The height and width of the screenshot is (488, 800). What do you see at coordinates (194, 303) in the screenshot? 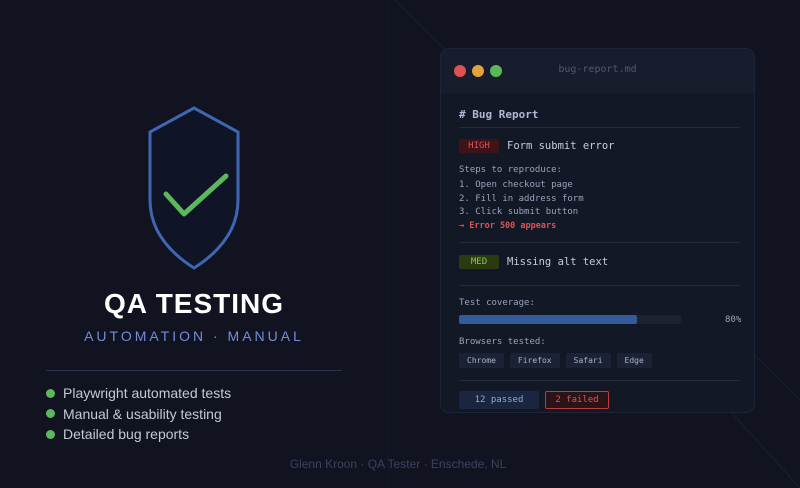
I see `page-title: QA TESTING` at bounding box center [194, 303].